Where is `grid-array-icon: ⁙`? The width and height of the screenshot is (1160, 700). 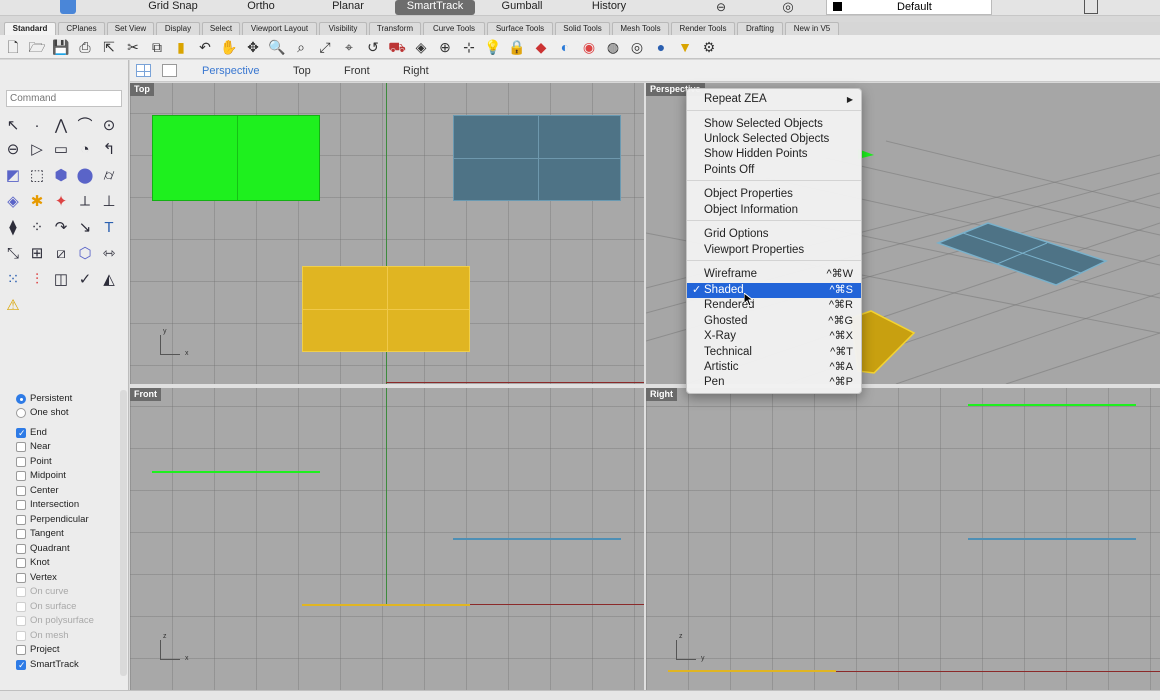 grid-array-icon: ⁙ is located at coordinates (13, 280).